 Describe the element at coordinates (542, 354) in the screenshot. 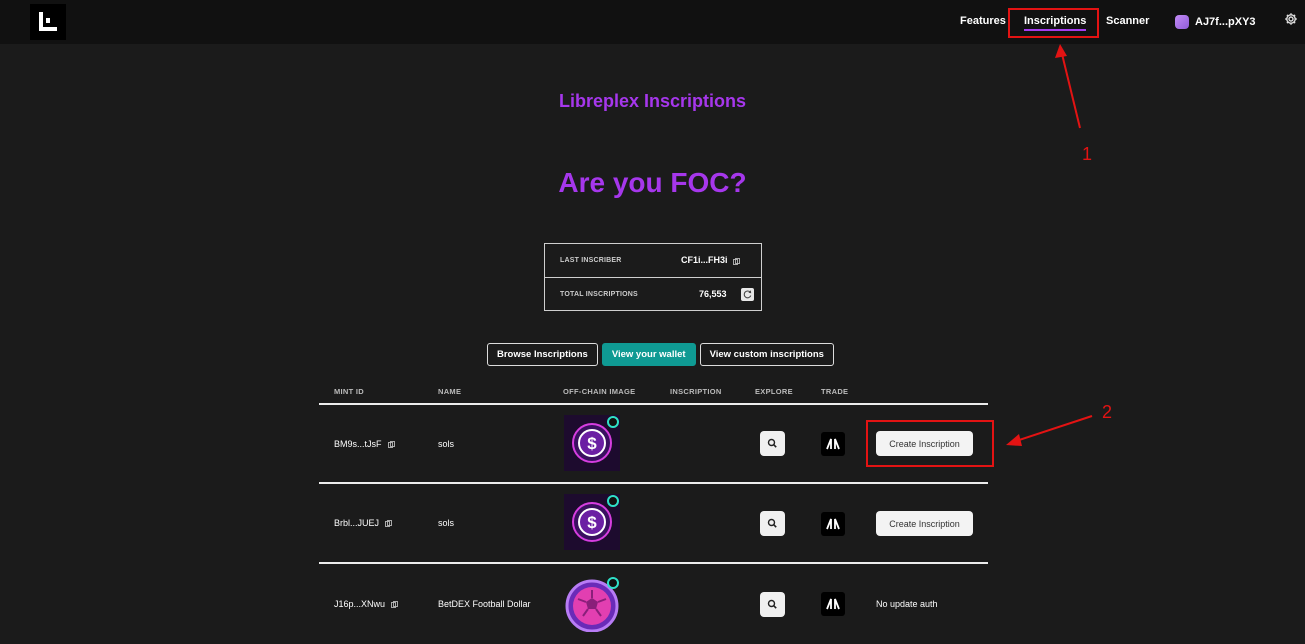

I see `tab-browse-inscriptions: Browse Inscriptions` at that location.